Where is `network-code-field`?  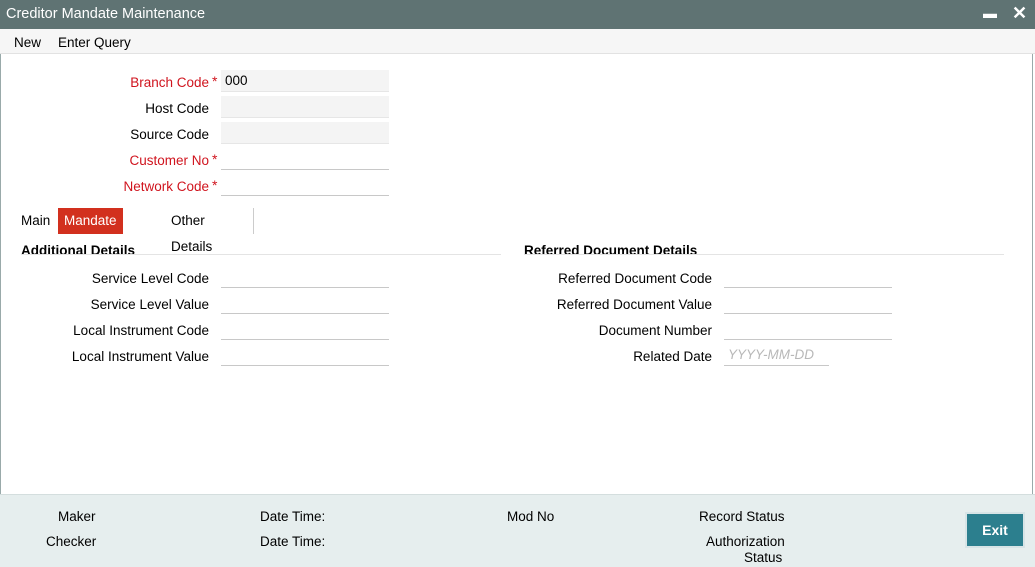 network-code-field is located at coordinates (305, 185).